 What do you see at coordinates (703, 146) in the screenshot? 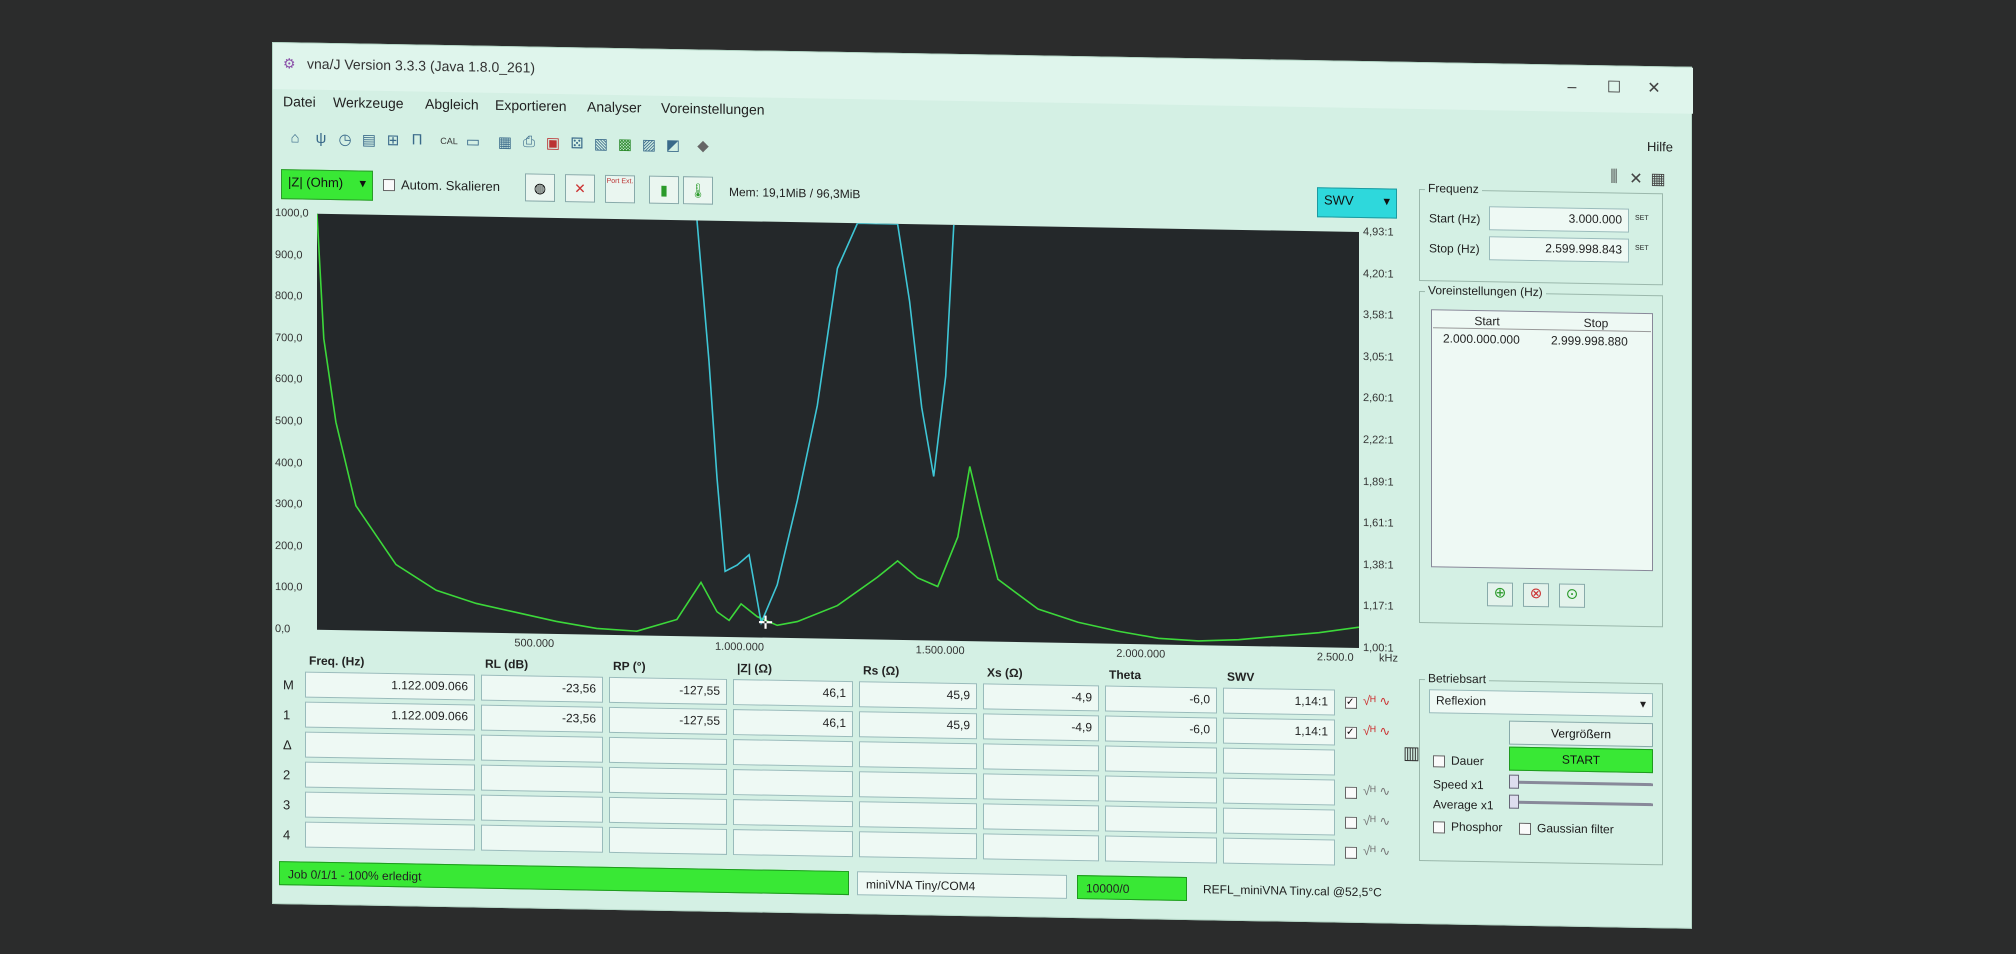
I see `eraser-icon: ◆` at bounding box center [703, 146].